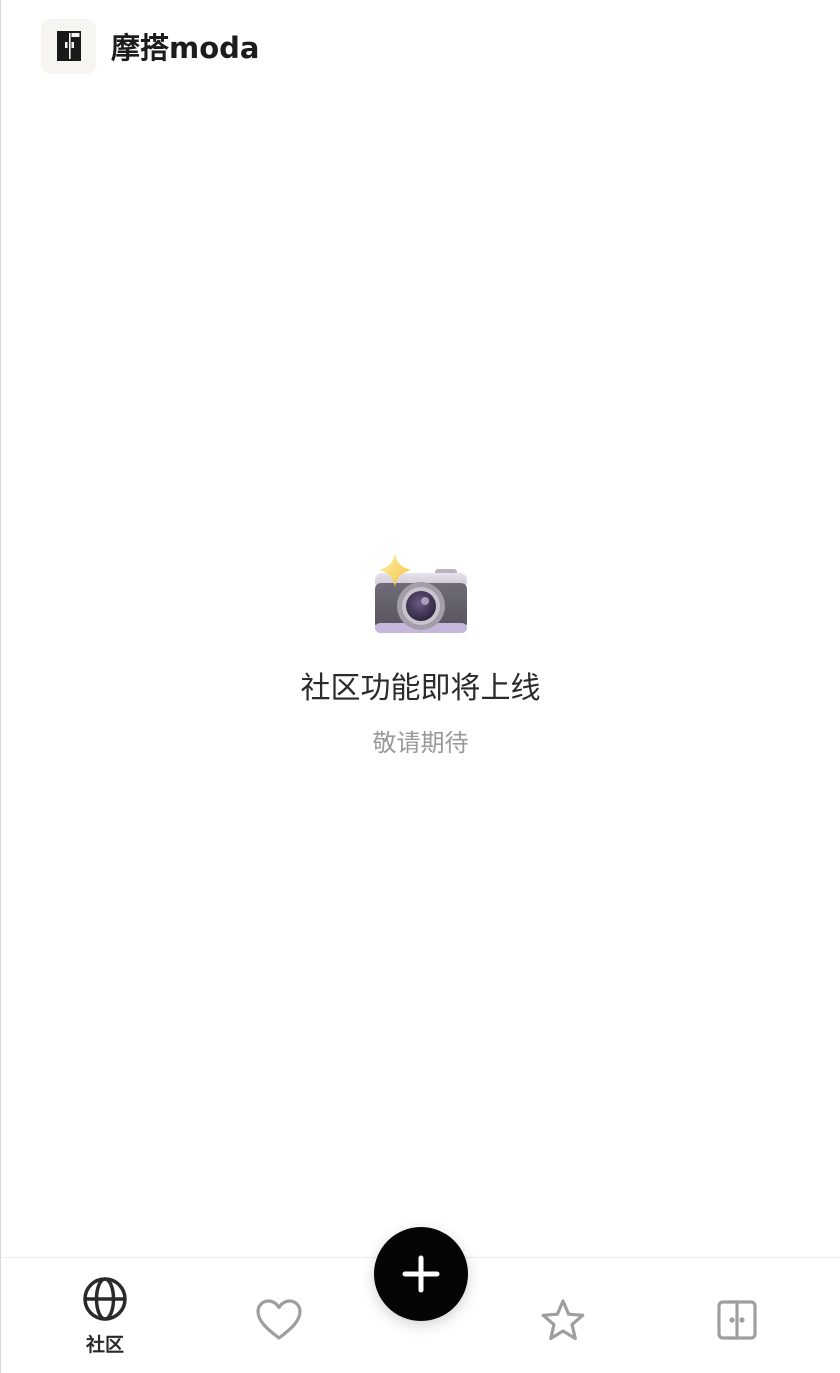 This screenshot has width=840, height=1373. I want to click on wardrobe-icon, so click(737, 1320).